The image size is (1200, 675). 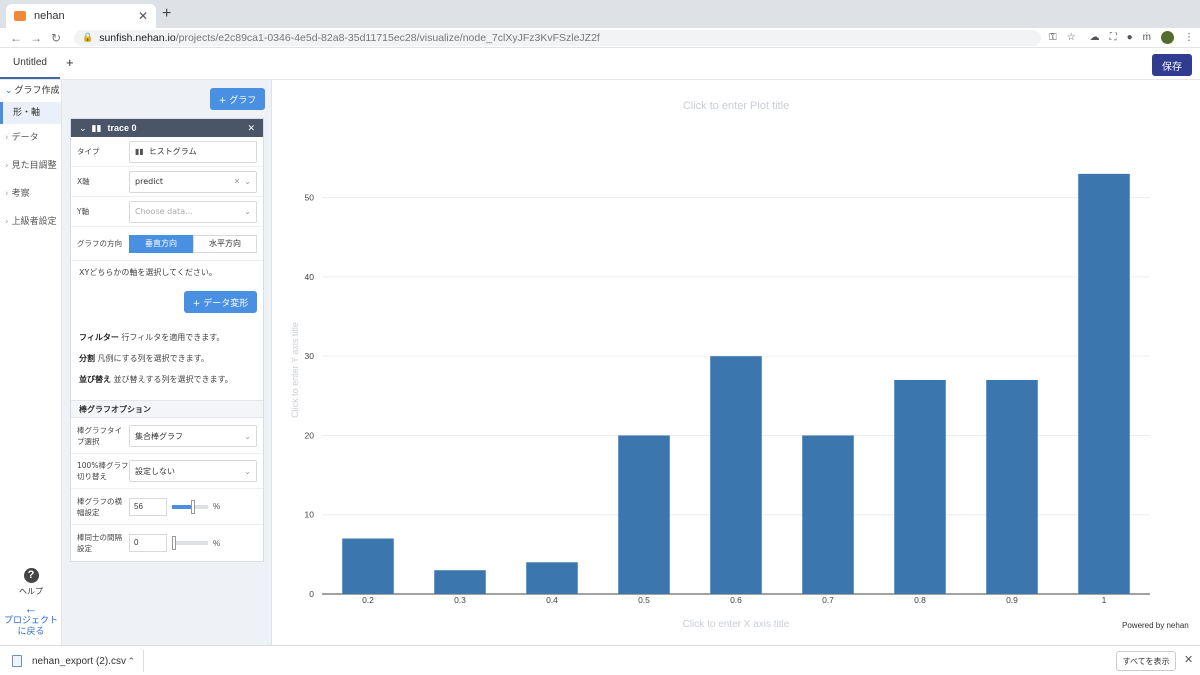 I want to click on bar-gap-slider, so click(x=190, y=543).